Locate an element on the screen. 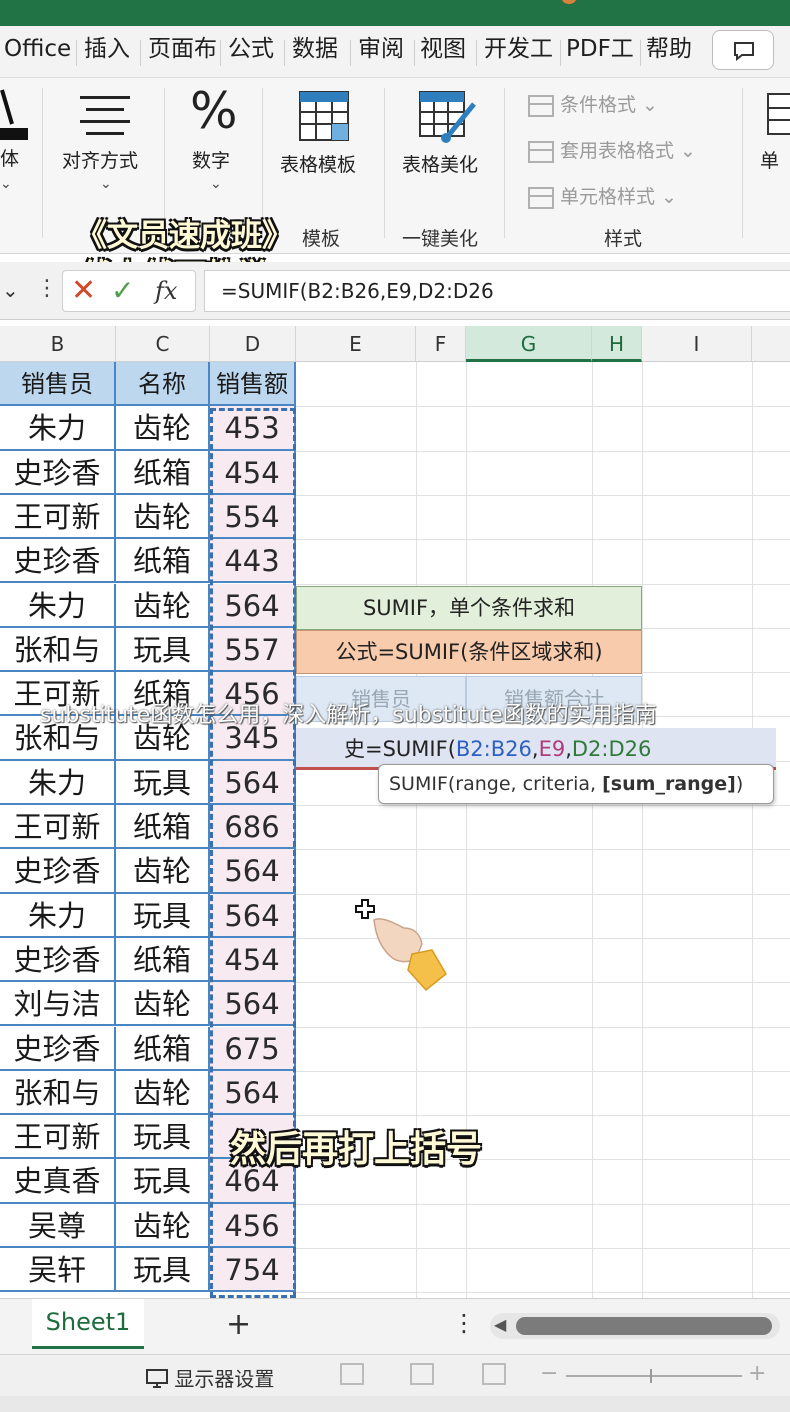 This screenshot has width=790, height=1412. header-cell-salesperson: 销售员 is located at coordinates (58, 384).